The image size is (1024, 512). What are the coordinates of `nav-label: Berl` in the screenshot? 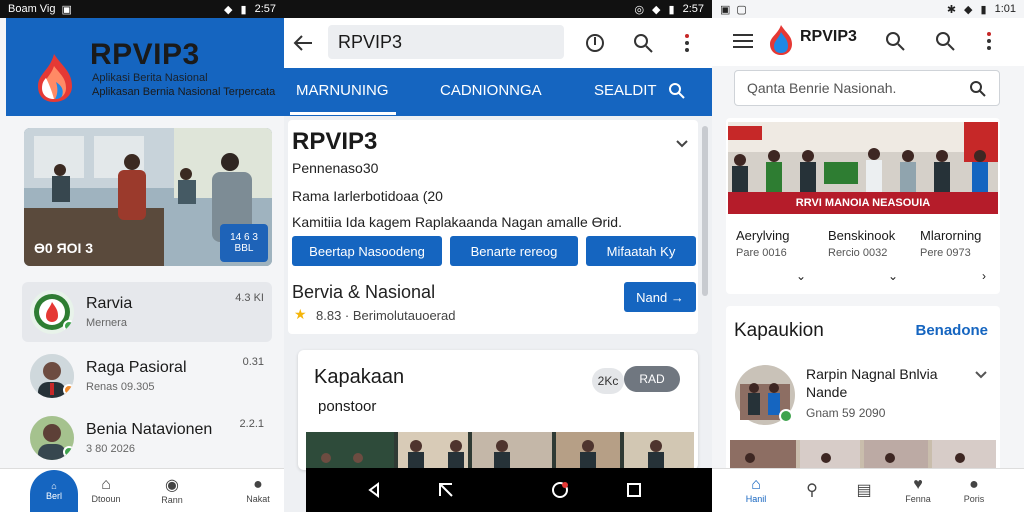 It's located at (53, 496).